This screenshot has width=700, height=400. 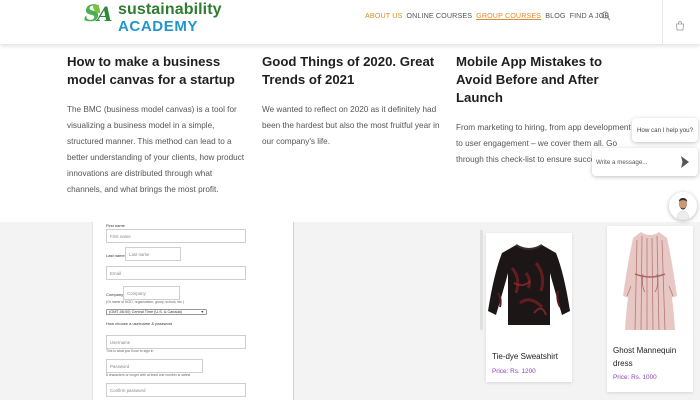 I want to click on search-icon, so click(x=606, y=16).